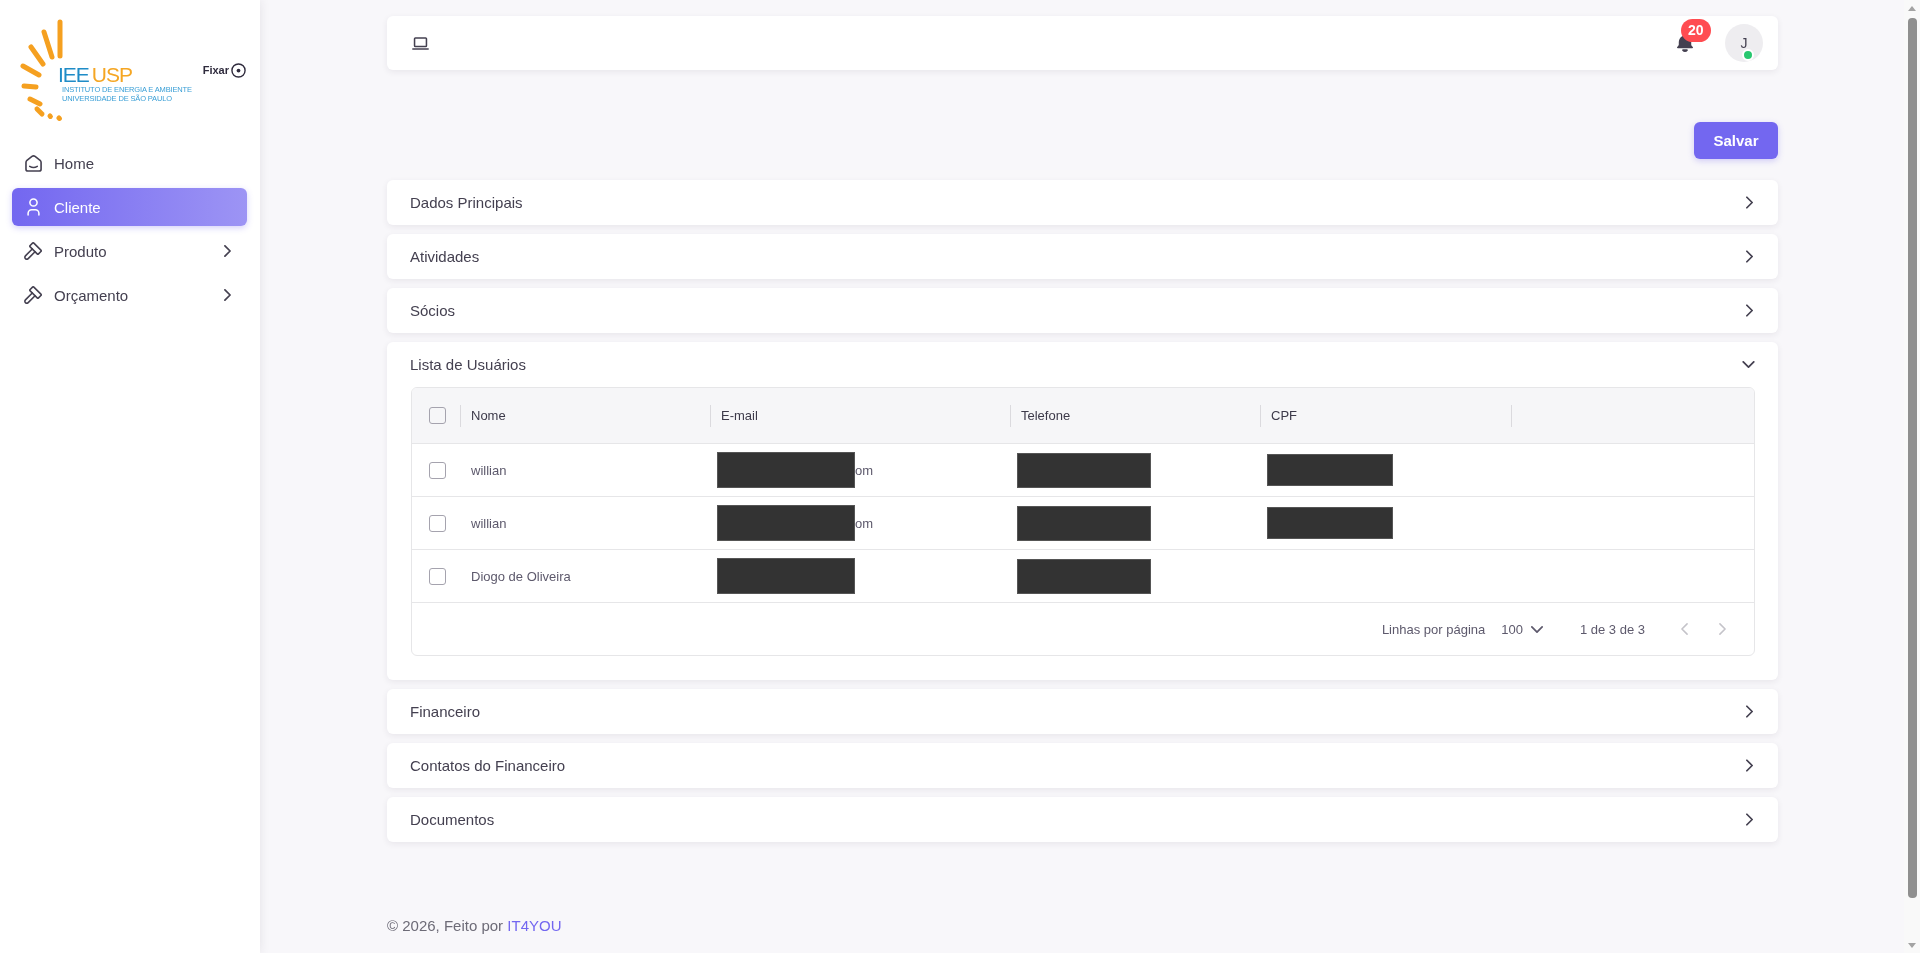  Describe the element at coordinates (1082, 711) in the screenshot. I see `accordion-header: Financeiro` at that location.